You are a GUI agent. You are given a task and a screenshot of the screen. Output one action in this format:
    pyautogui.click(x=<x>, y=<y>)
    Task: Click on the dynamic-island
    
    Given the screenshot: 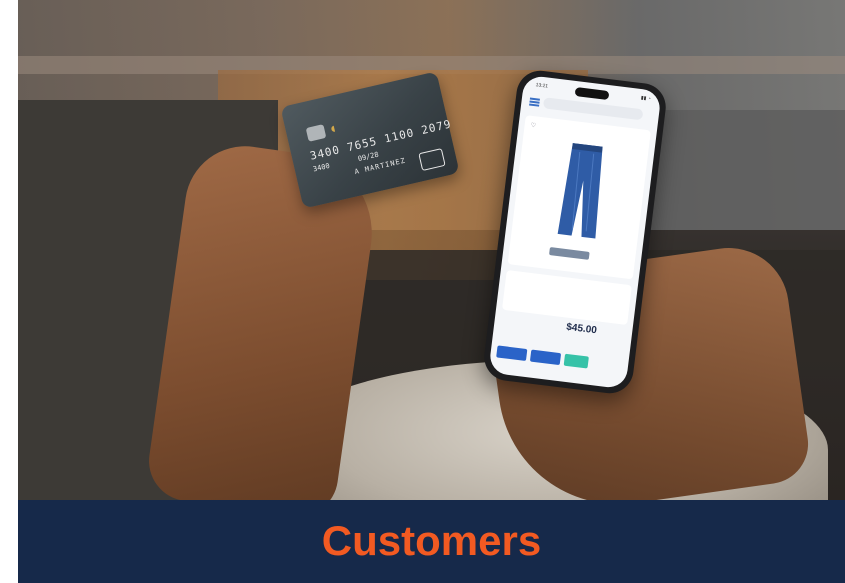 What is the action you would take?
    pyautogui.click(x=592, y=94)
    